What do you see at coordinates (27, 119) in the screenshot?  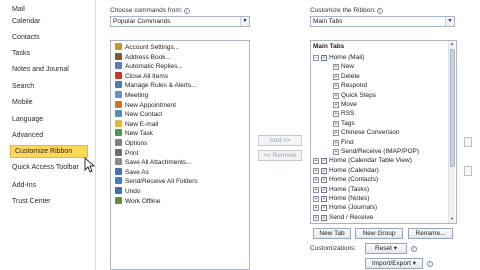 I see `nav-item-language: Language` at bounding box center [27, 119].